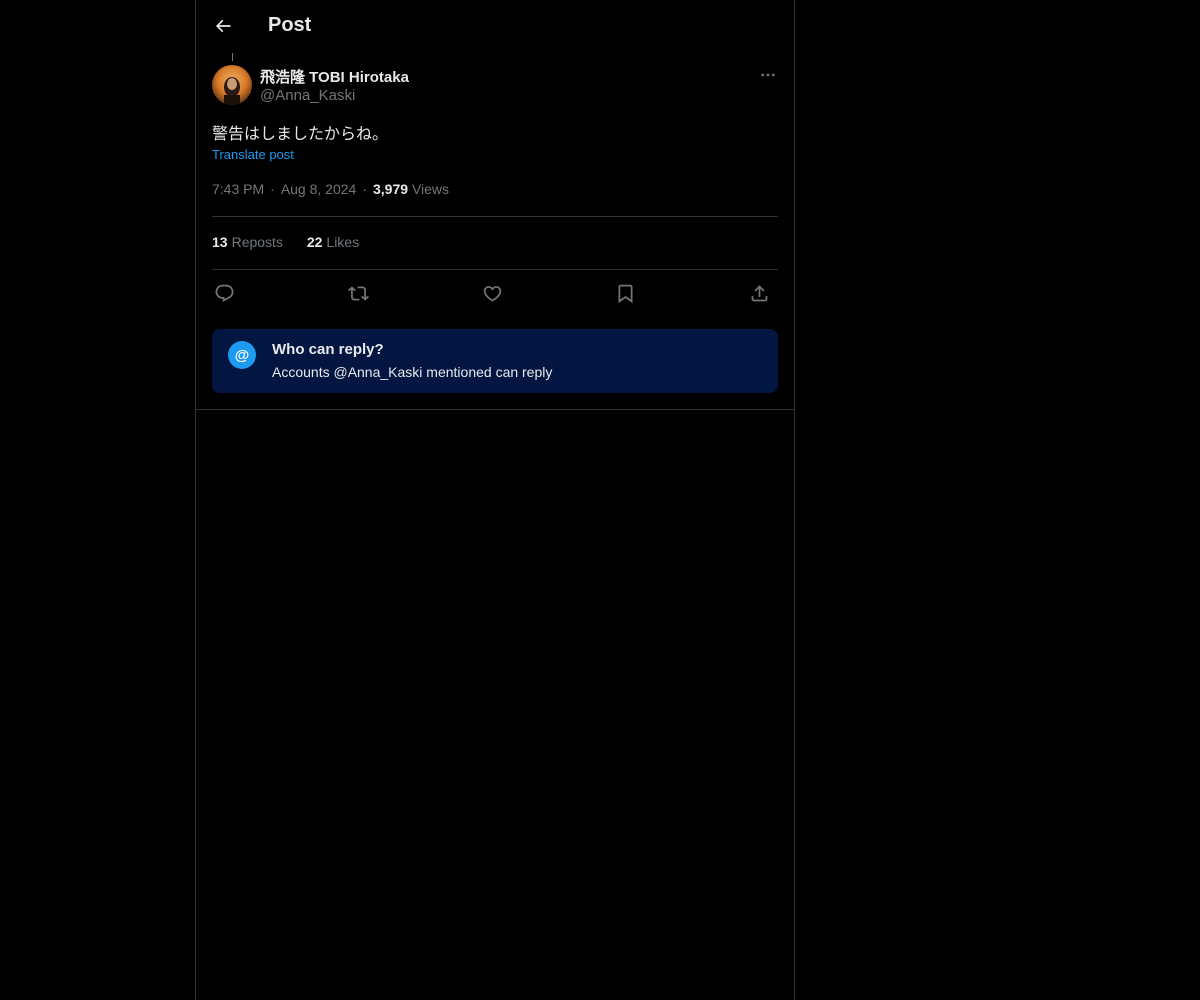  I want to click on post-meta: 7:43 PM · Aug 8, 2024 · 3,979 Views, so click(330, 189).